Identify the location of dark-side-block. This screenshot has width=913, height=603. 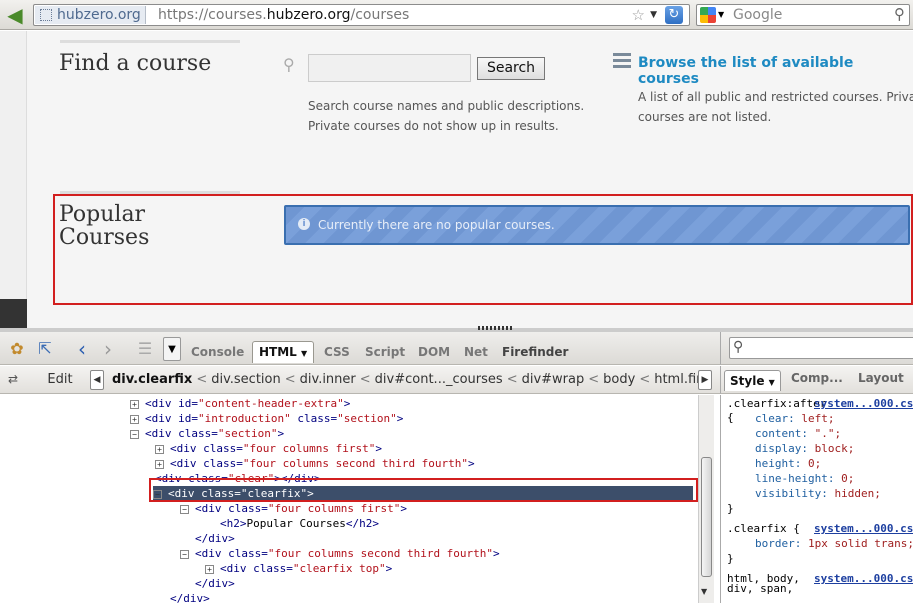
(13, 313).